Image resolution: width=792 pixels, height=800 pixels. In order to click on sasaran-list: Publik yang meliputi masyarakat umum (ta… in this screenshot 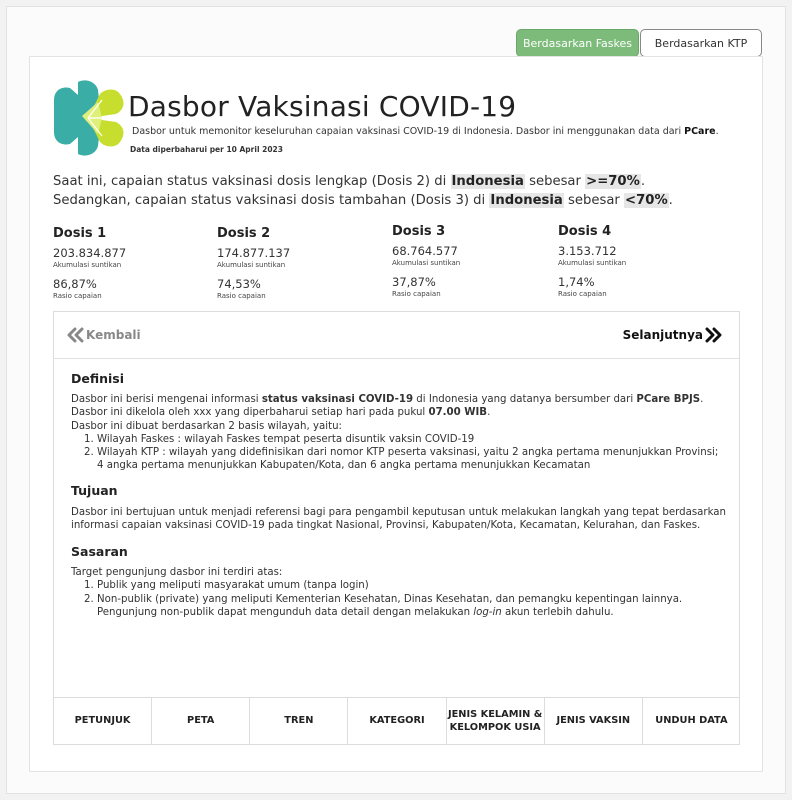, I will do `click(411, 599)`.